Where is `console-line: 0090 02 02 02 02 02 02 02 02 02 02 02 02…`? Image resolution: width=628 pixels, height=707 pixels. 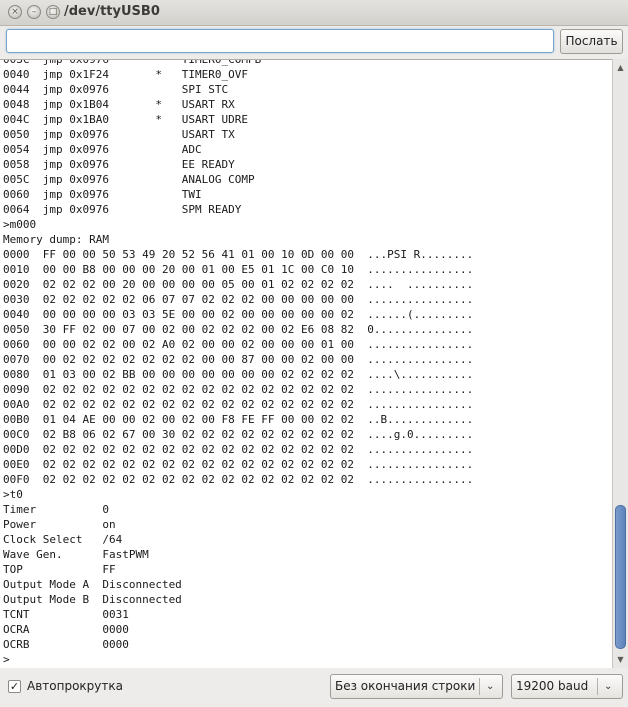
console-line: 0090 02 02 02 02 02 02 02 02 02 02 02 02… is located at coordinates (238, 389).